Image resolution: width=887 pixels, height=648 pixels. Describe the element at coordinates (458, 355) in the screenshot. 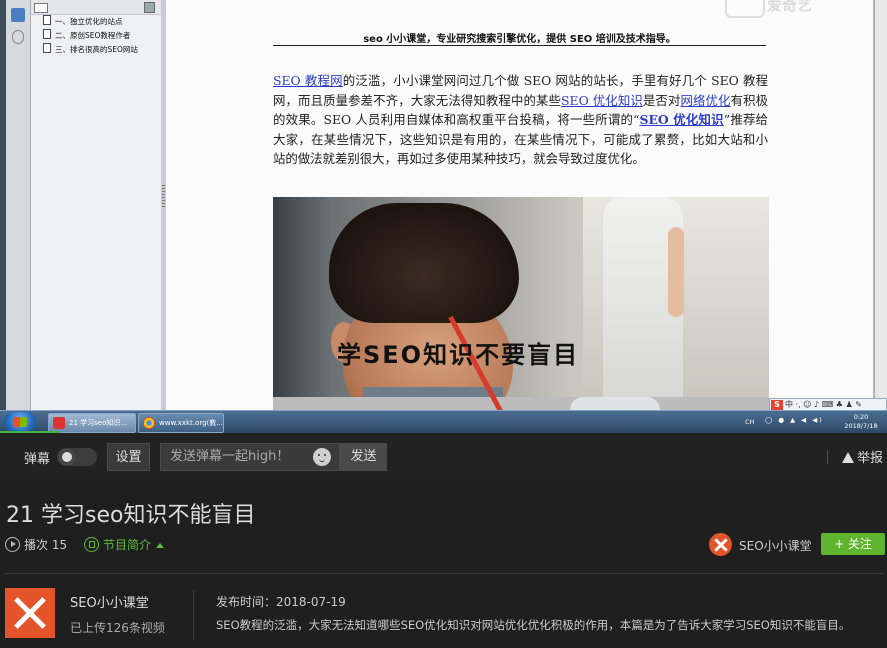

I see `image-overlay-title: 学SEO知识不要盲目` at that location.